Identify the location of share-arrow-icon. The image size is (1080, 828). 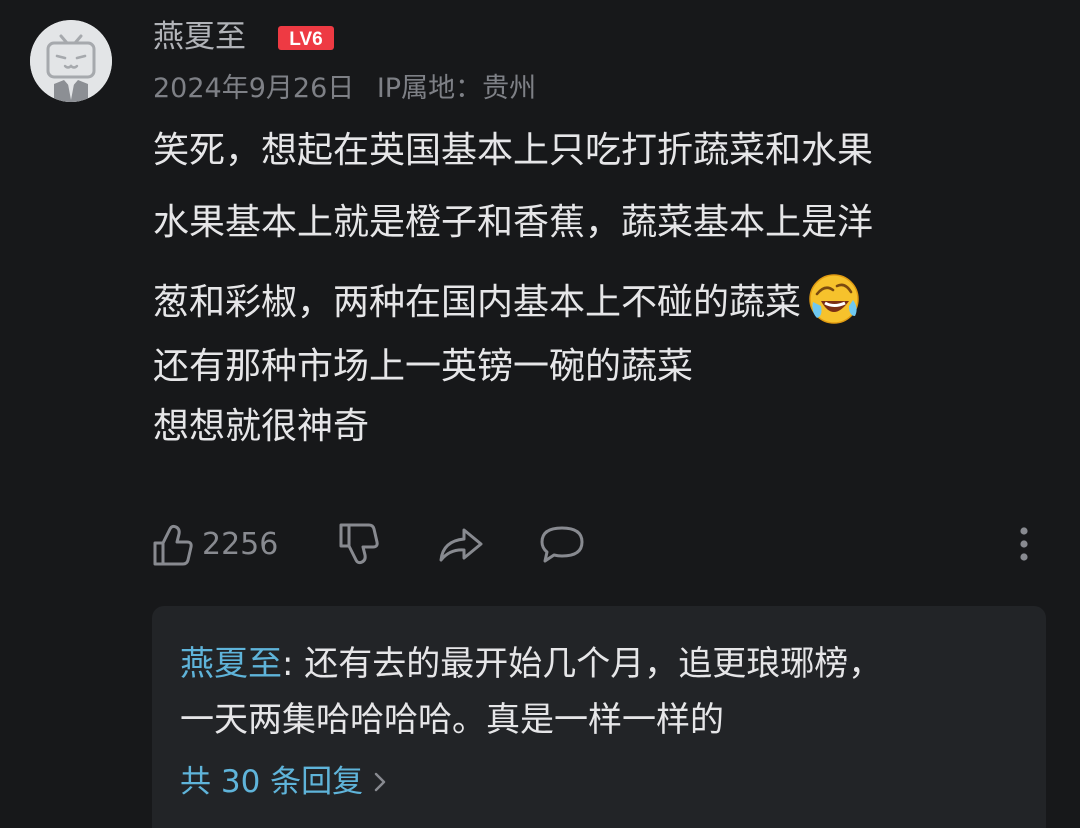
(461, 545).